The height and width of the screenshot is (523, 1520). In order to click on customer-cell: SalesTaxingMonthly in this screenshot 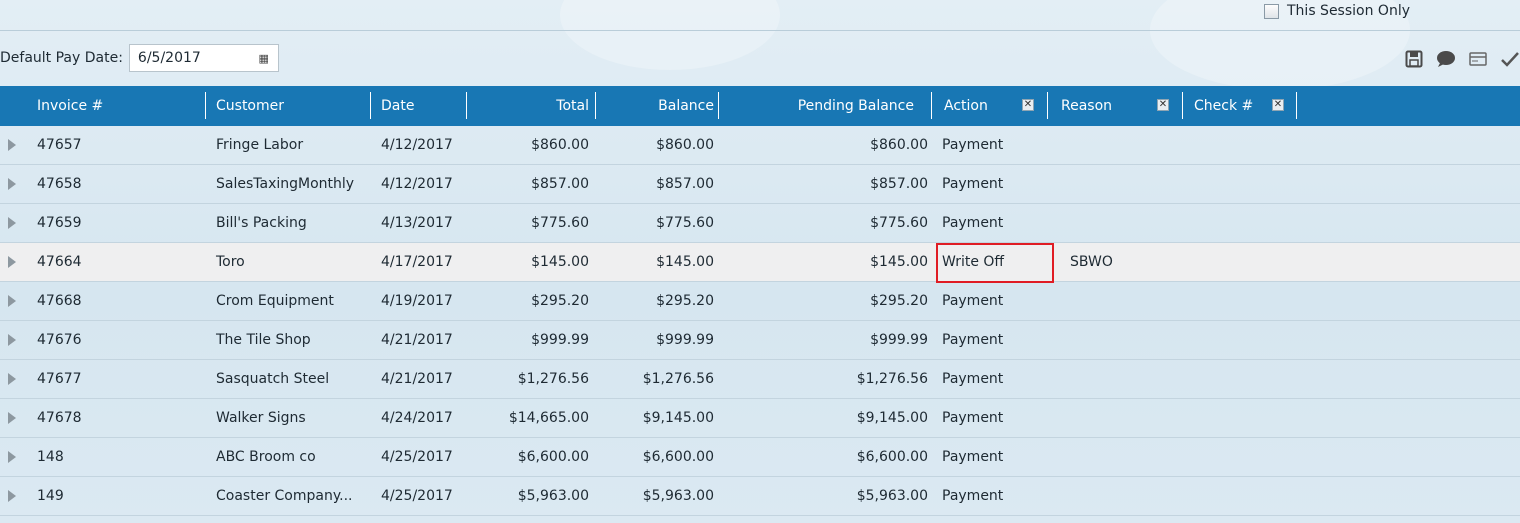, I will do `click(285, 184)`.